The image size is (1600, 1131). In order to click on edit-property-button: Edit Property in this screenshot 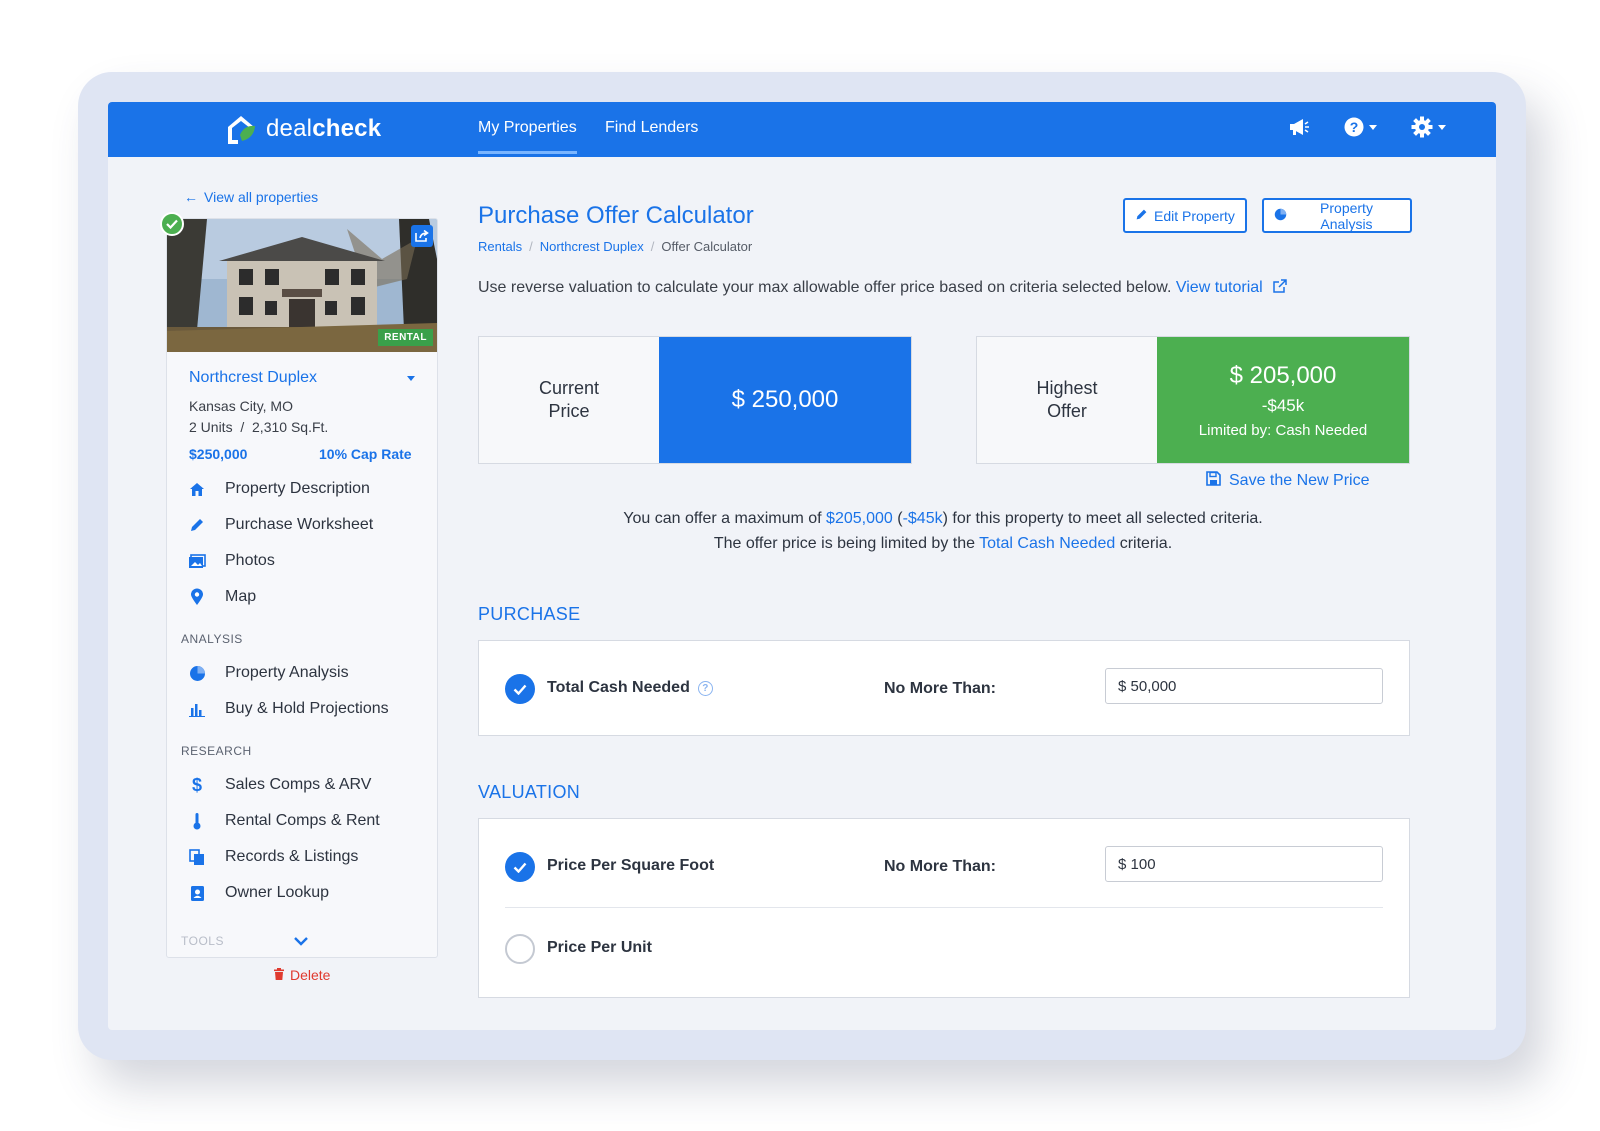, I will do `click(1185, 215)`.